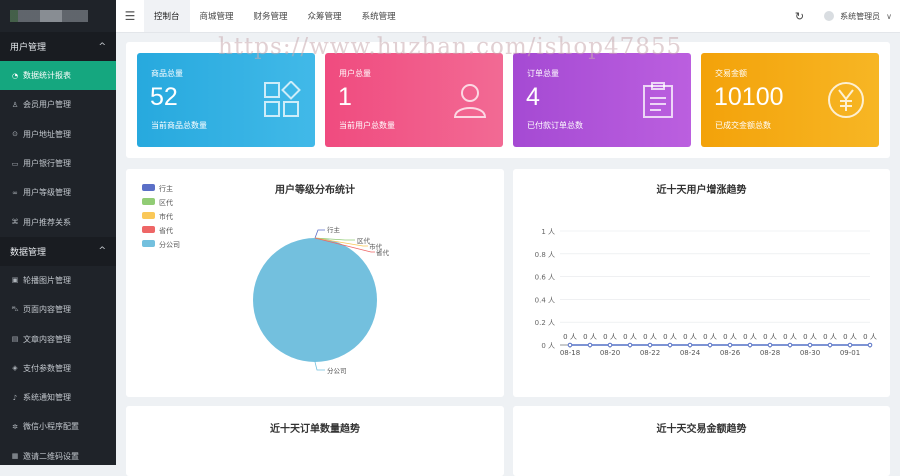 This screenshot has height=476, width=900. I want to click on sidebar-item: ♙ 会员用户管理, so click(58, 104).